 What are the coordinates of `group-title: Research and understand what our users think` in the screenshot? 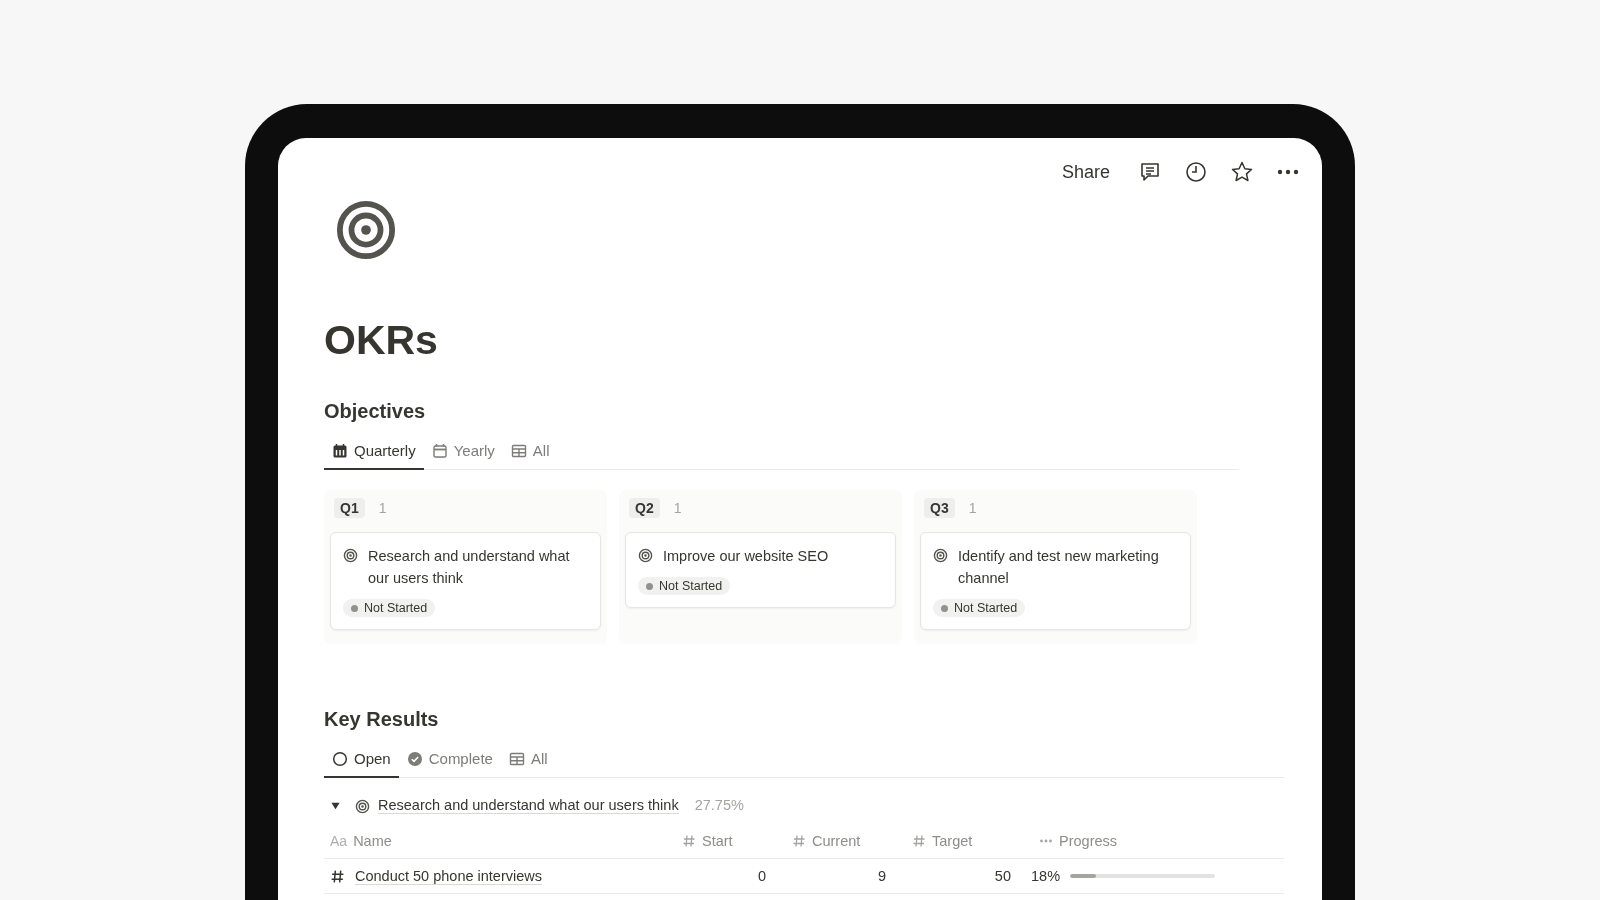 It's located at (528, 805).